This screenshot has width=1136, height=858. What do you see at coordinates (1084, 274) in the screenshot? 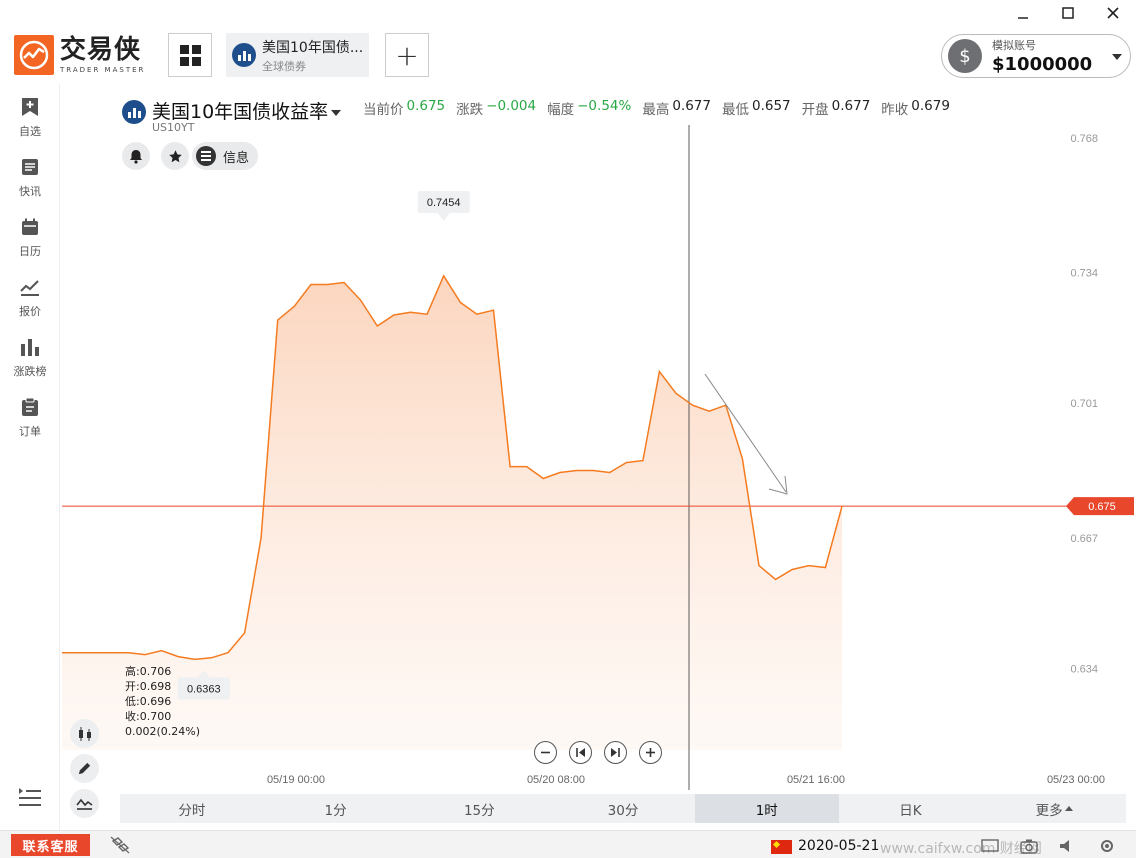
I see `y-tick-label: 0.734` at bounding box center [1084, 274].